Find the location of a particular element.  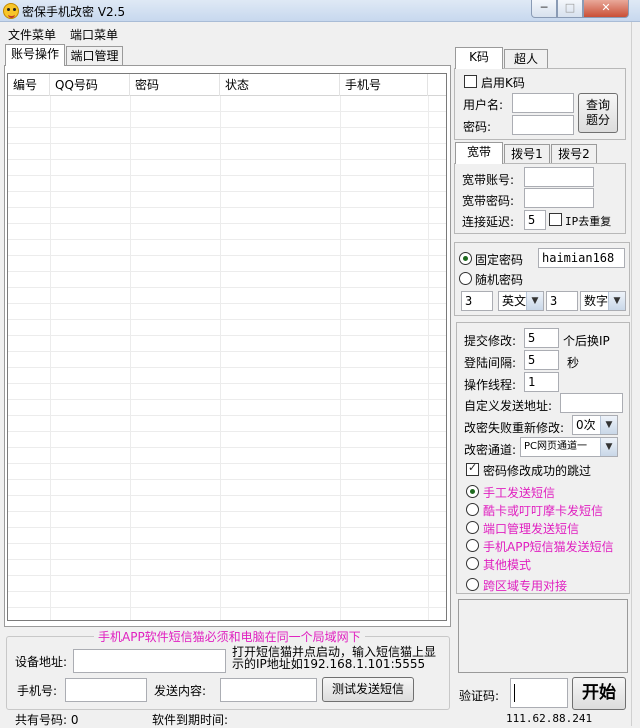

phone-input is located at coordinates (106, 690).